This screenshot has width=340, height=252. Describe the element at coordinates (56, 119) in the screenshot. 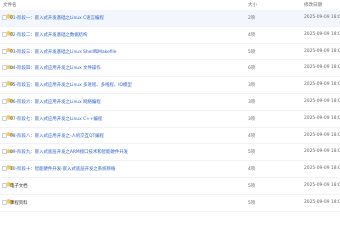

I see `file-name-link: 07-阶段七：嵌入式应用开发之Linux C++编程` at that location.